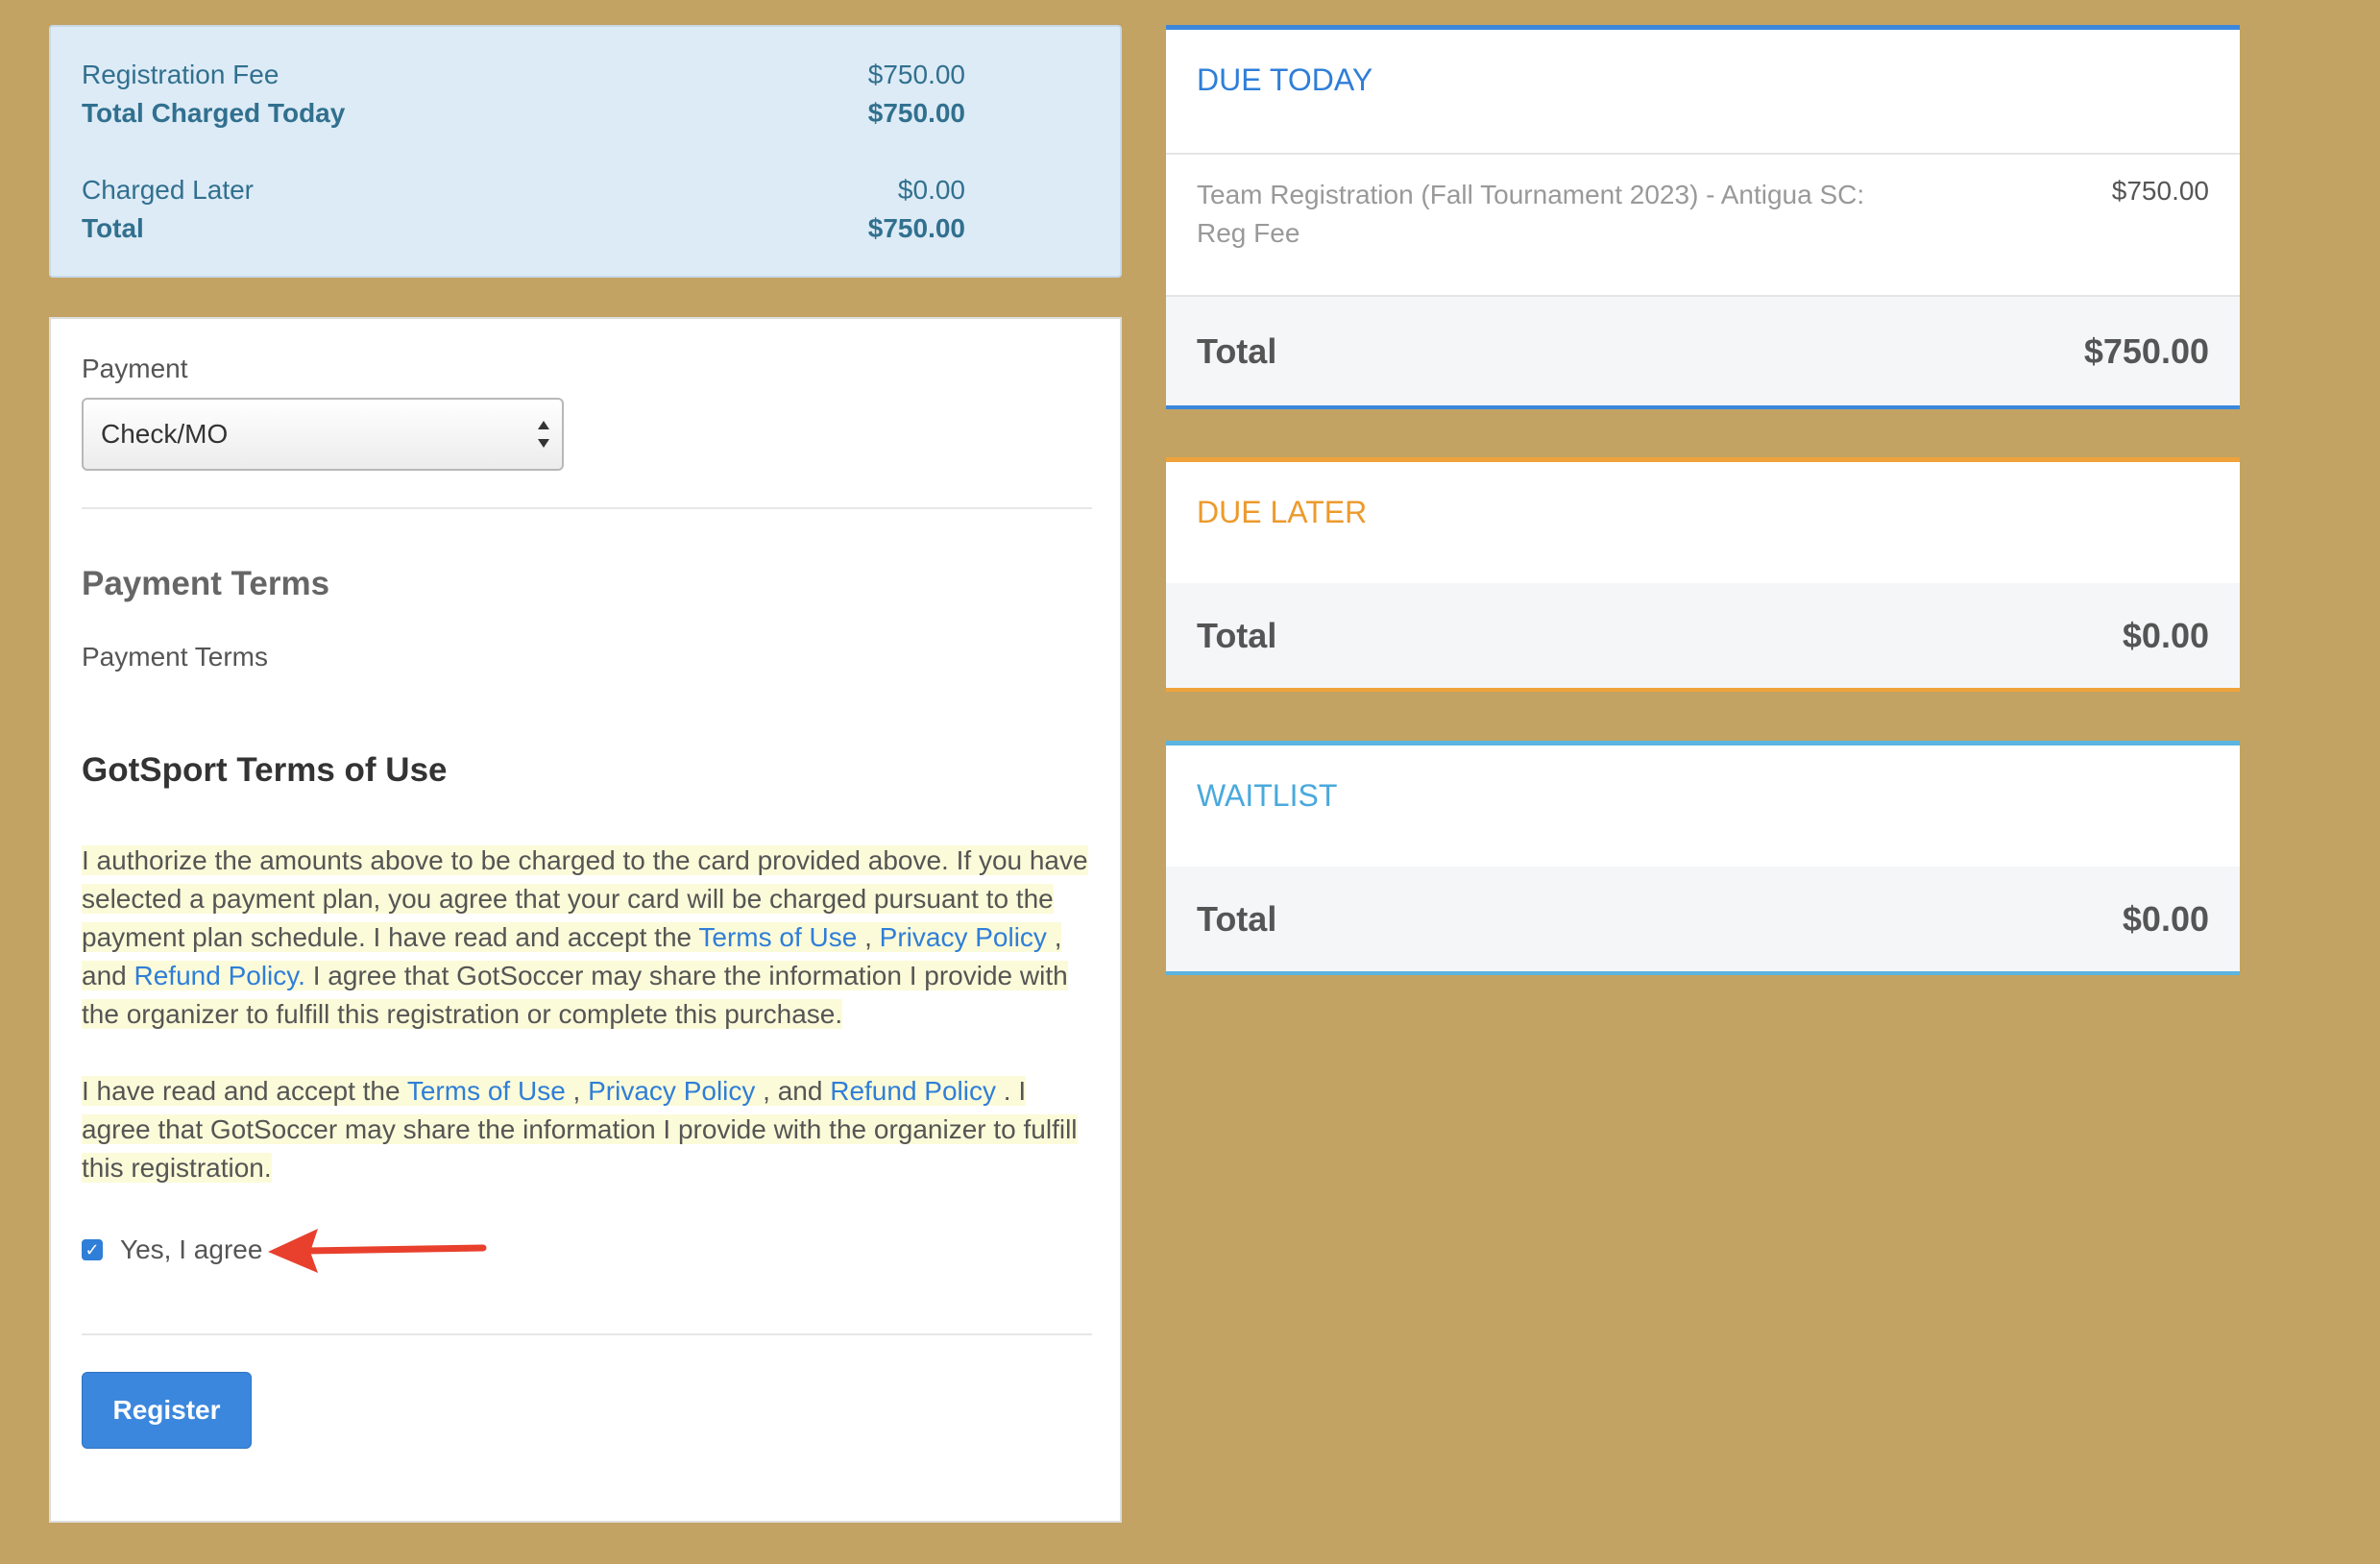  What do you see at coordinates (323, 434) in the screenshot?
I see `payment-method-select: Check/MO` at bounding box center [323, 434].